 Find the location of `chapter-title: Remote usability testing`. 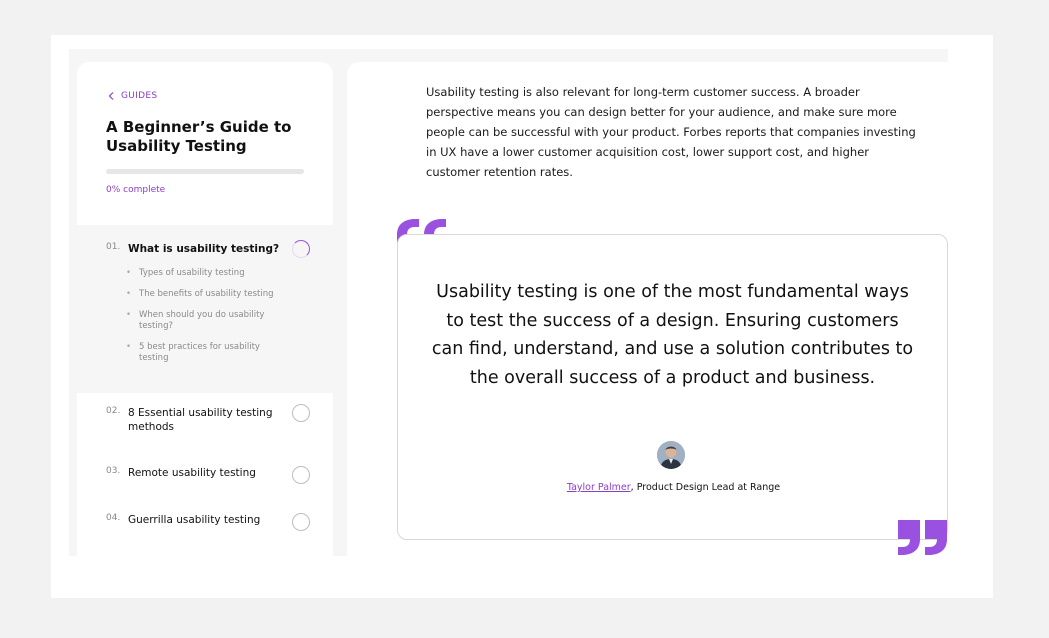

chapter-title: Remote usability testing is located at coordinates (192, 473).